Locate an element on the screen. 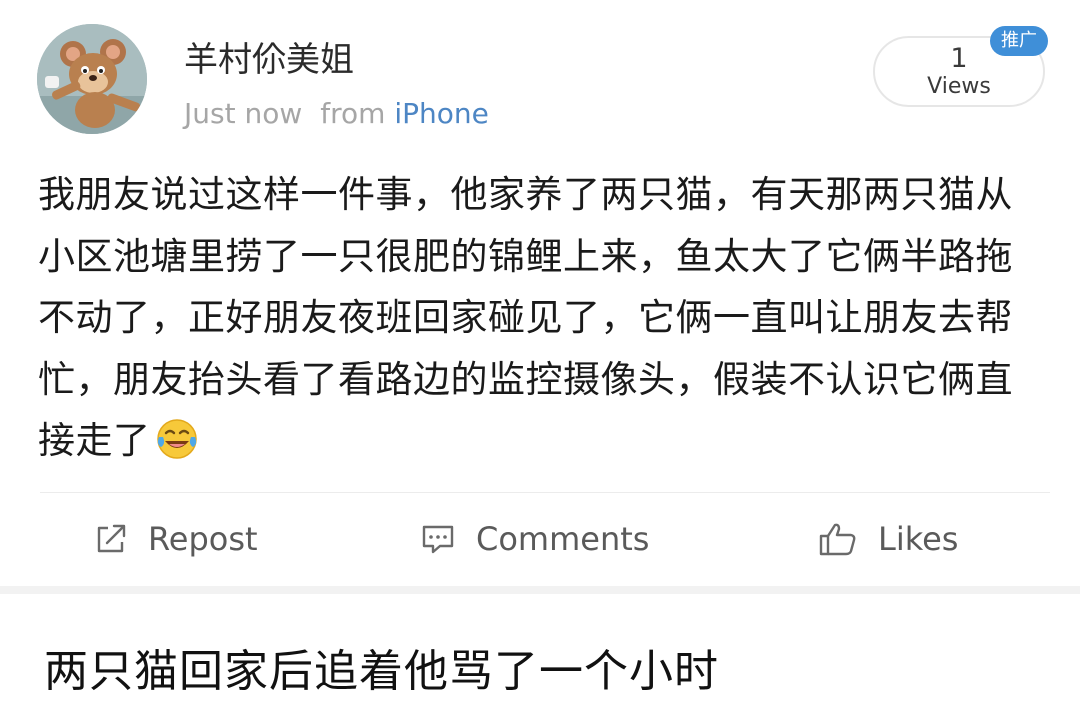 The width and height of the screenshot is (1080, 716). action-bar: Repost Comments Likes is located at coordinates (540, 539).